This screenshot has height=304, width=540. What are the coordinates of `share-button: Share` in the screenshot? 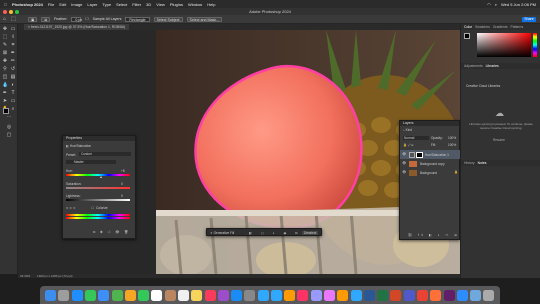 It's located at (529, 19).